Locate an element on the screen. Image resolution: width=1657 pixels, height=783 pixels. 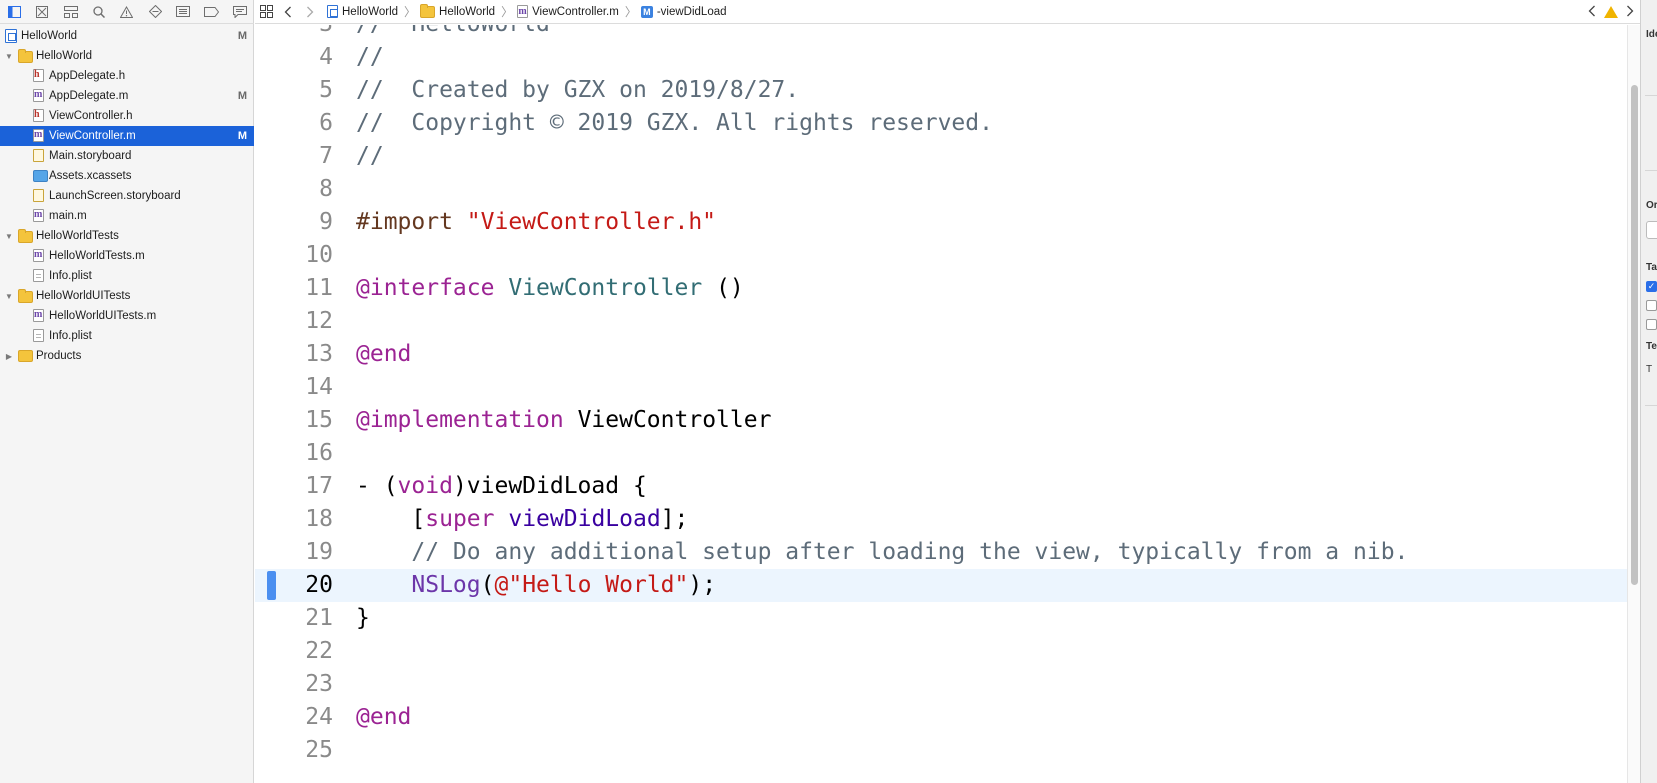
find-icon is located at coordinates (99, 12).